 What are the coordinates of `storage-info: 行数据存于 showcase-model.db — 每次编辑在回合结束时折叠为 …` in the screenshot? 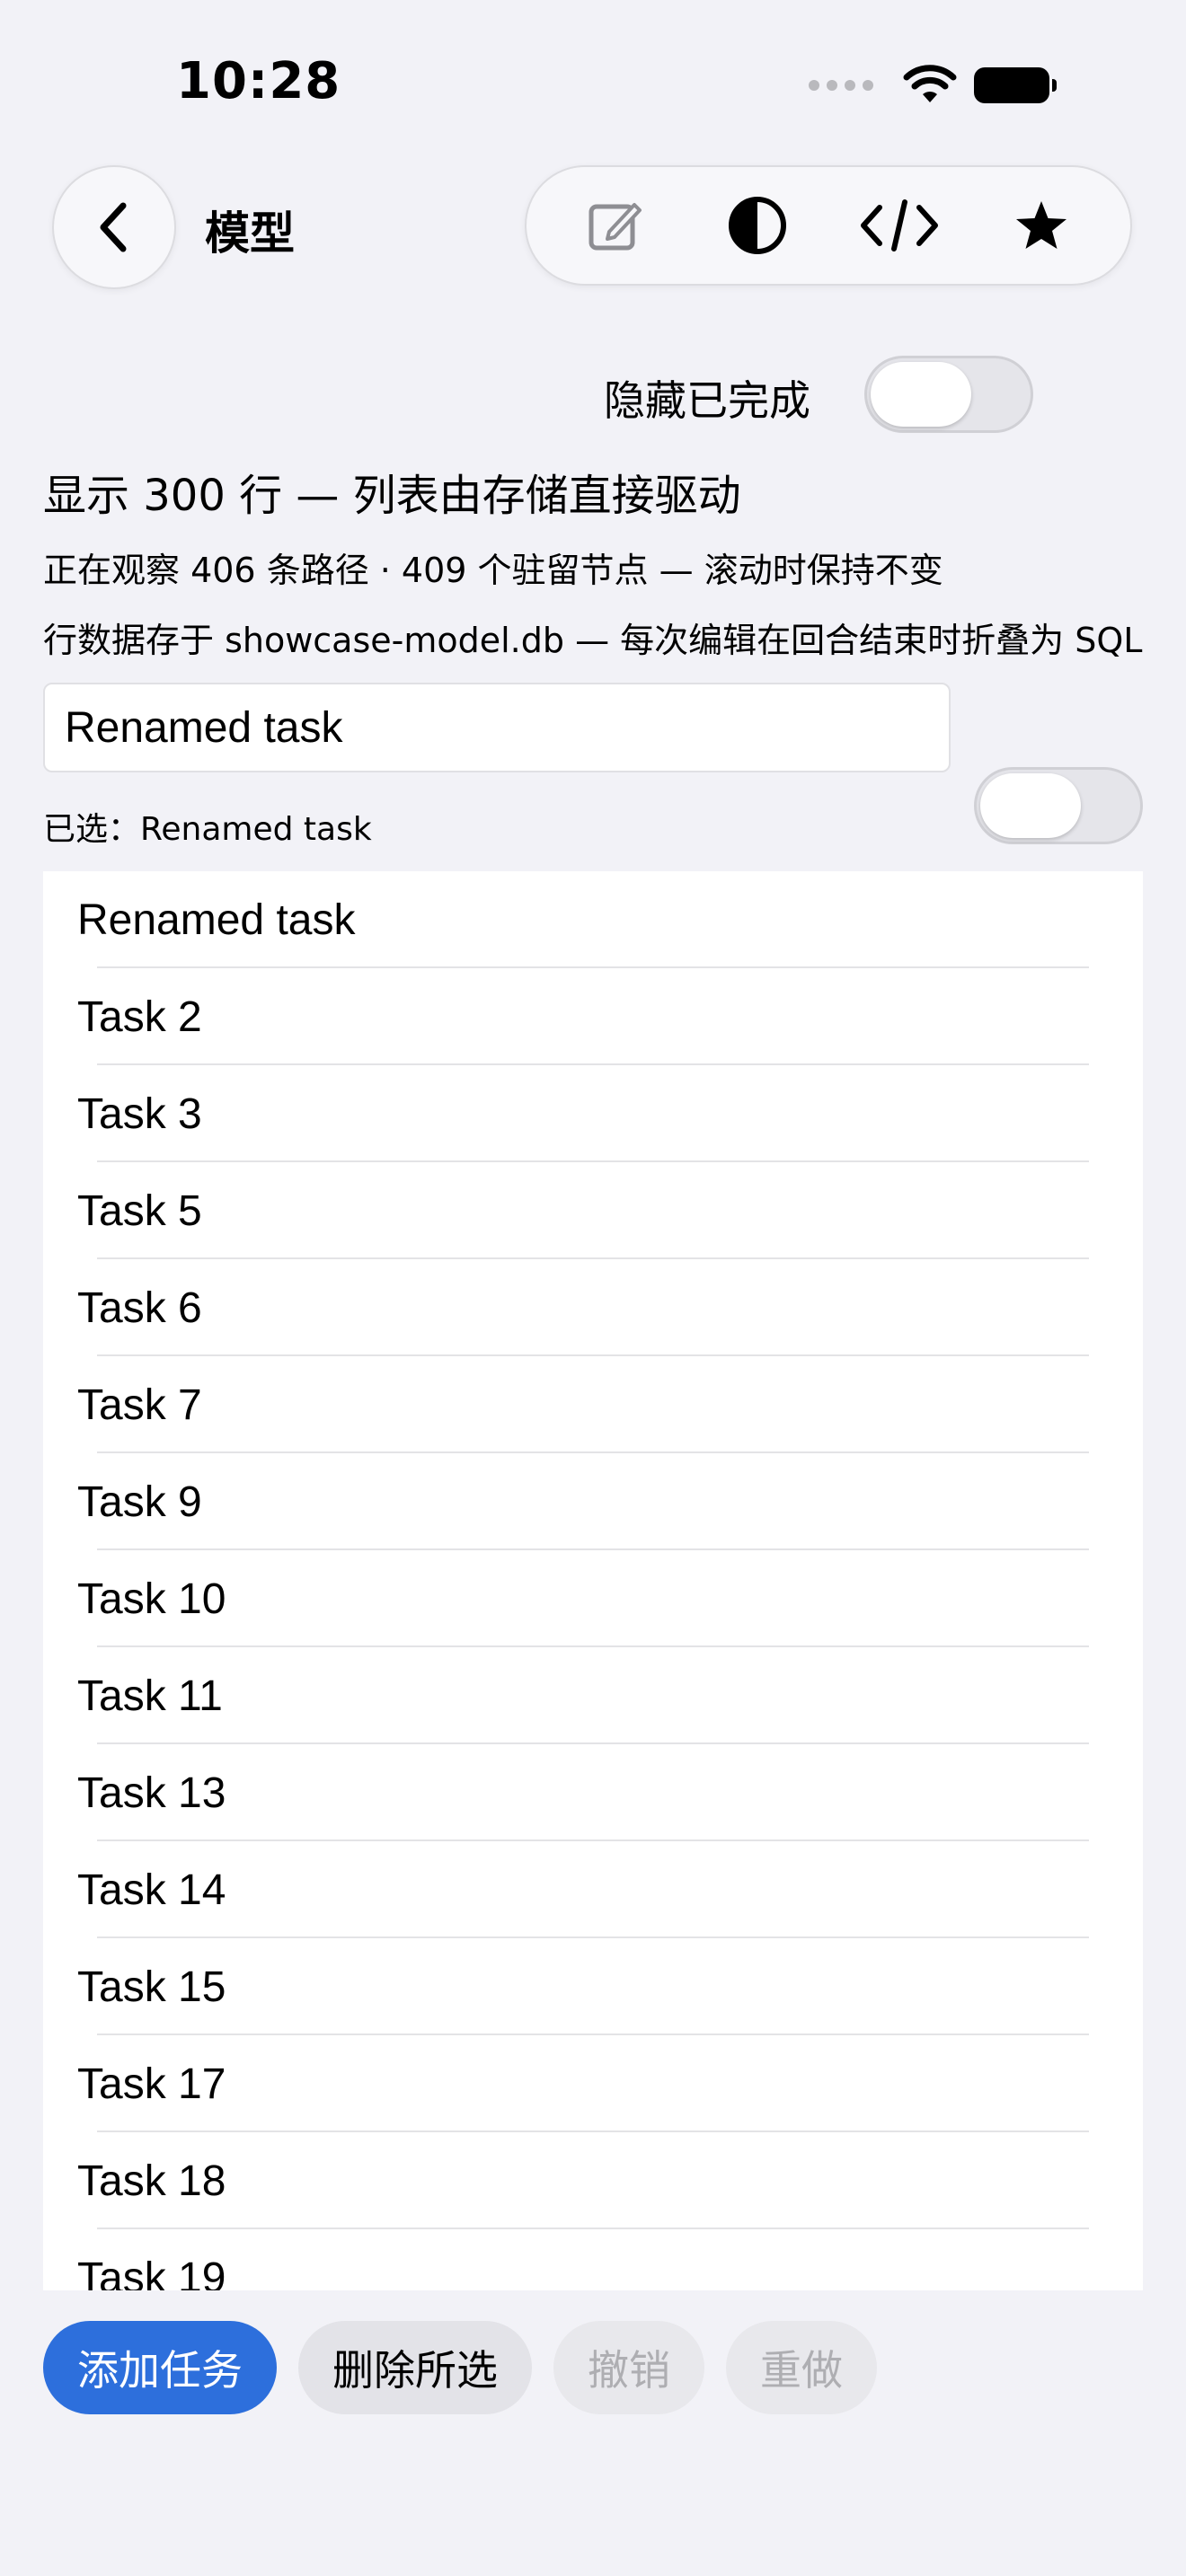 It's located at (593, 640).